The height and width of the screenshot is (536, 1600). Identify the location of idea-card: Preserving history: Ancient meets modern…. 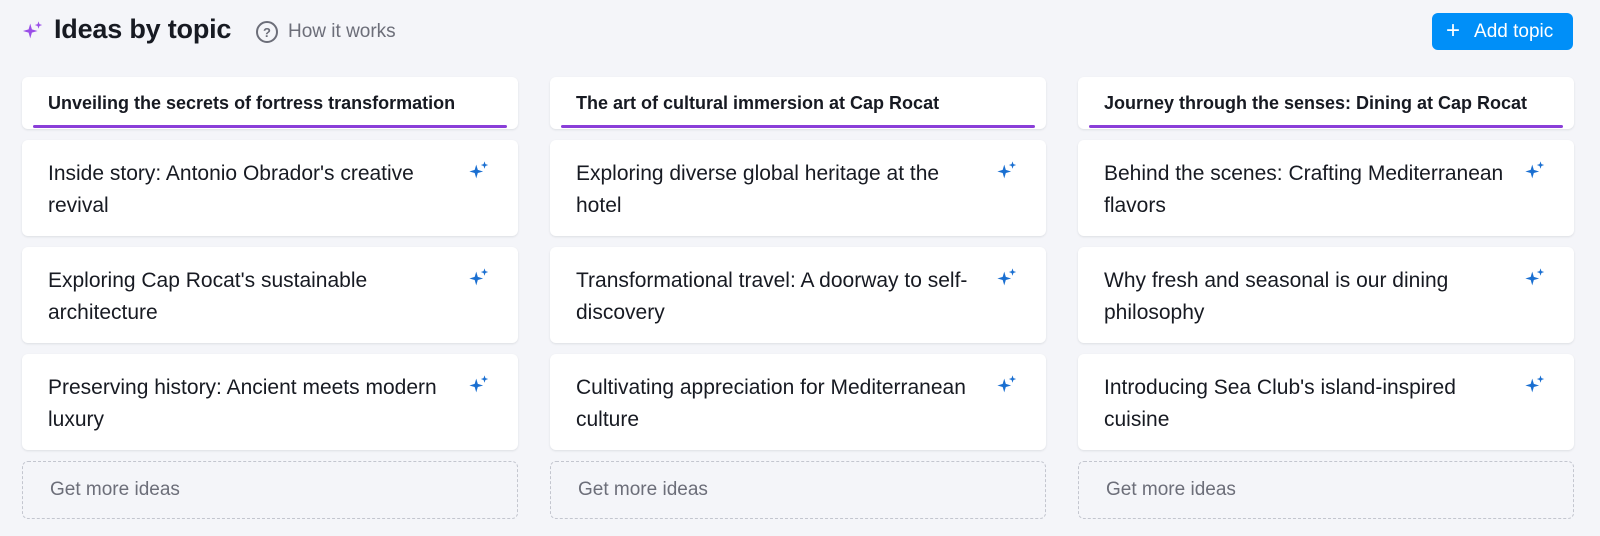
(270, 402).